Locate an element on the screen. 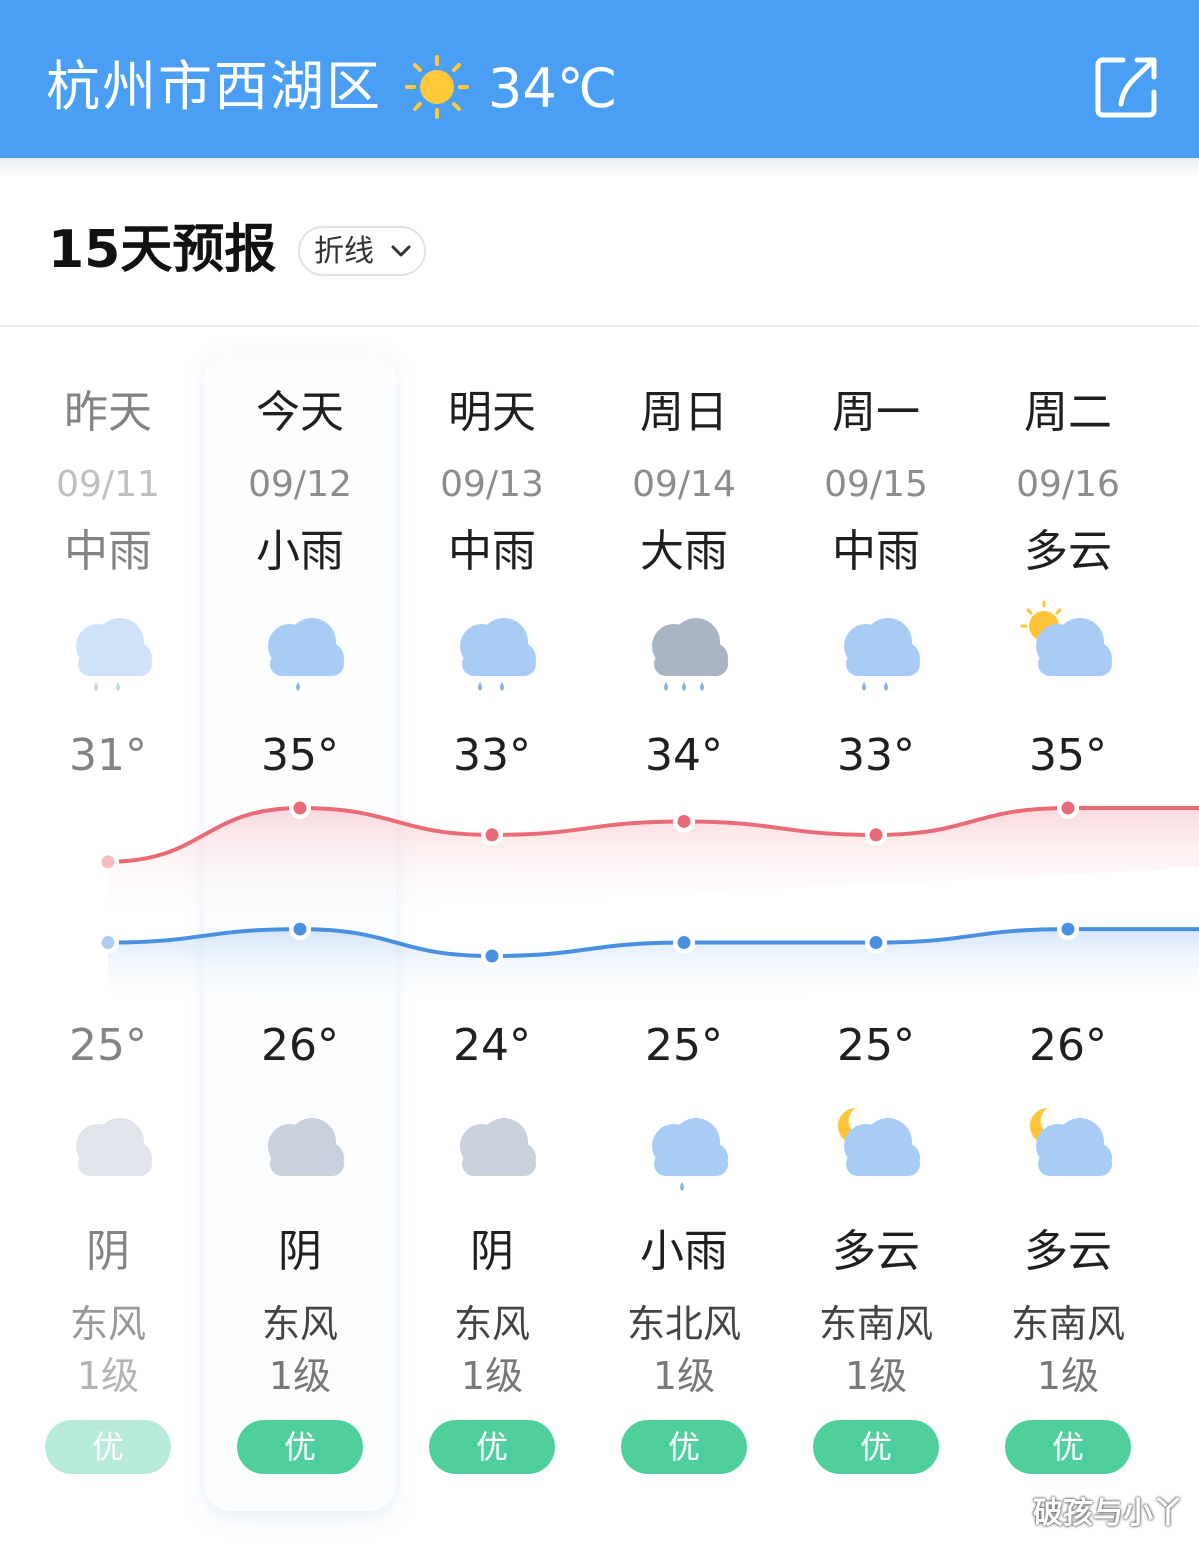  high-temp-area is located at coordinates (653, 865).